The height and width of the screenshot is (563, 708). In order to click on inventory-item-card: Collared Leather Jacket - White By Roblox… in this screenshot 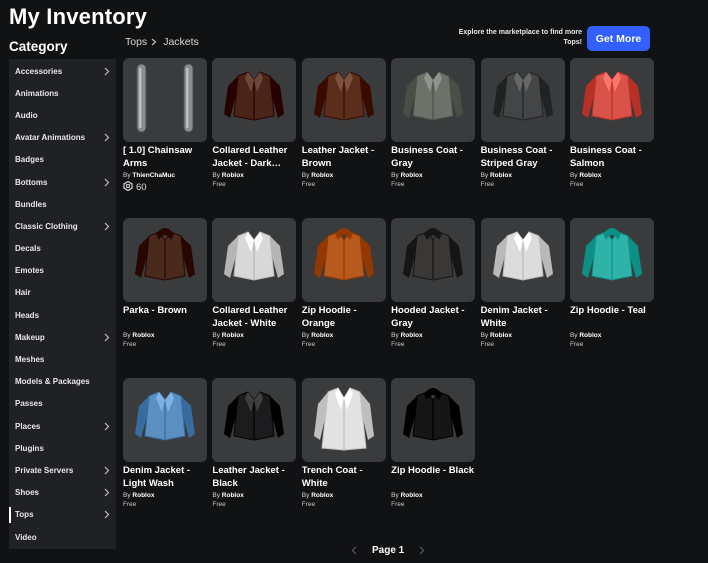, I will do `click(254, 298)`.